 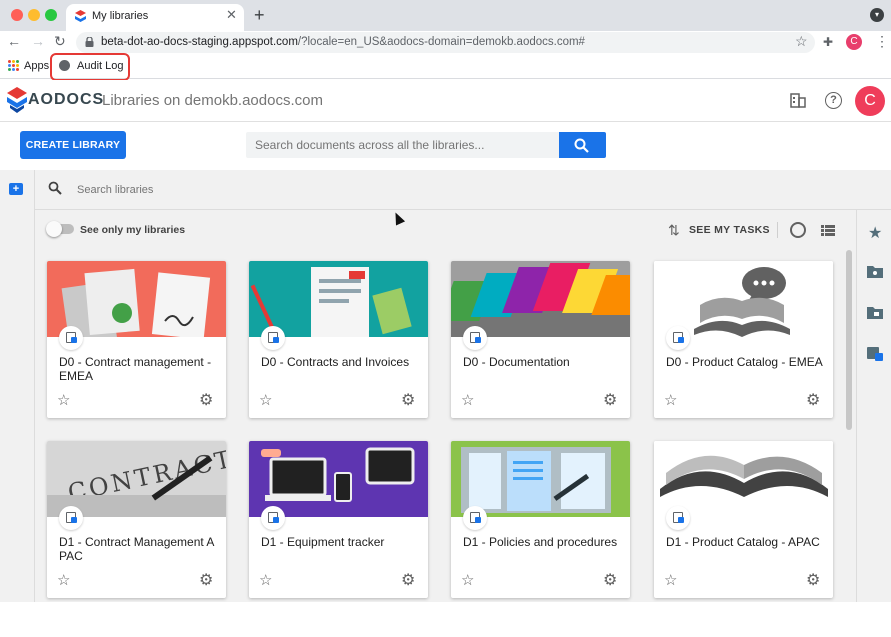 I want to click on library-name: D1 - Equipment tracker, so click(x=341, y=542).